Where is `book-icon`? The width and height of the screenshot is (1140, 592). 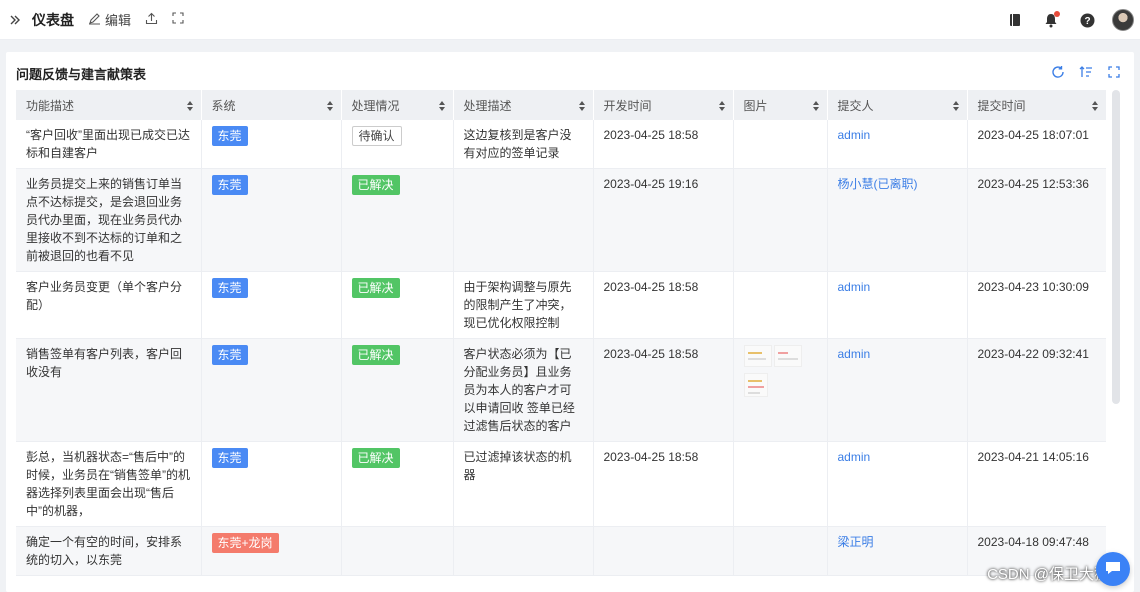
book-icon is located at coordinates (1015, 20).